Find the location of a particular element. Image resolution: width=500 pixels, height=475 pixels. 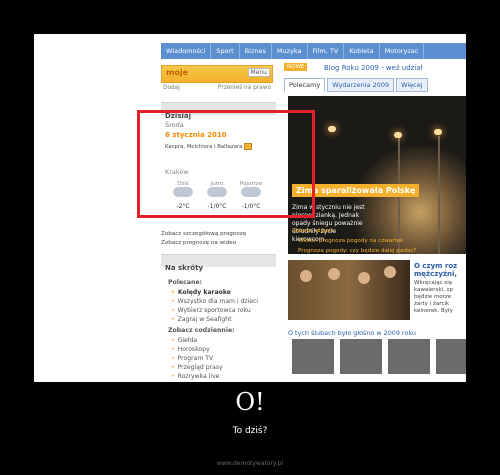

list-item: • Przegląd prasy is located at coordinates (197, 367).